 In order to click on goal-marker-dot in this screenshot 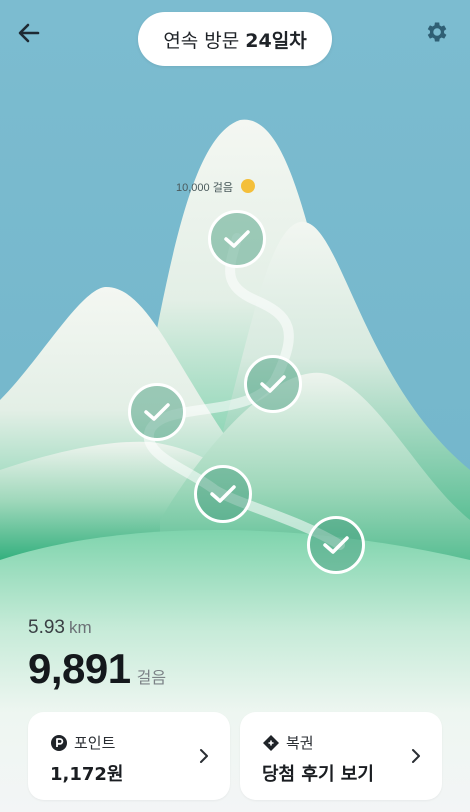, I will do `click(248, 186)`.